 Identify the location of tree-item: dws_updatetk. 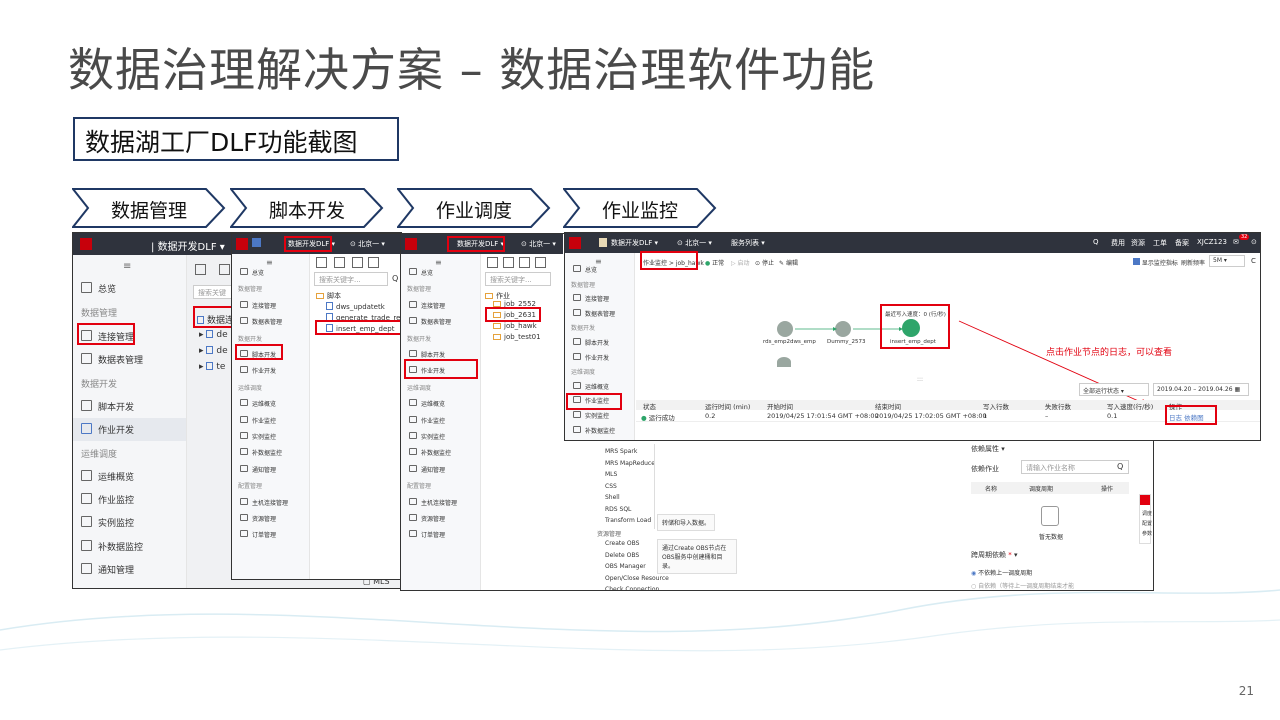
(355, 306).